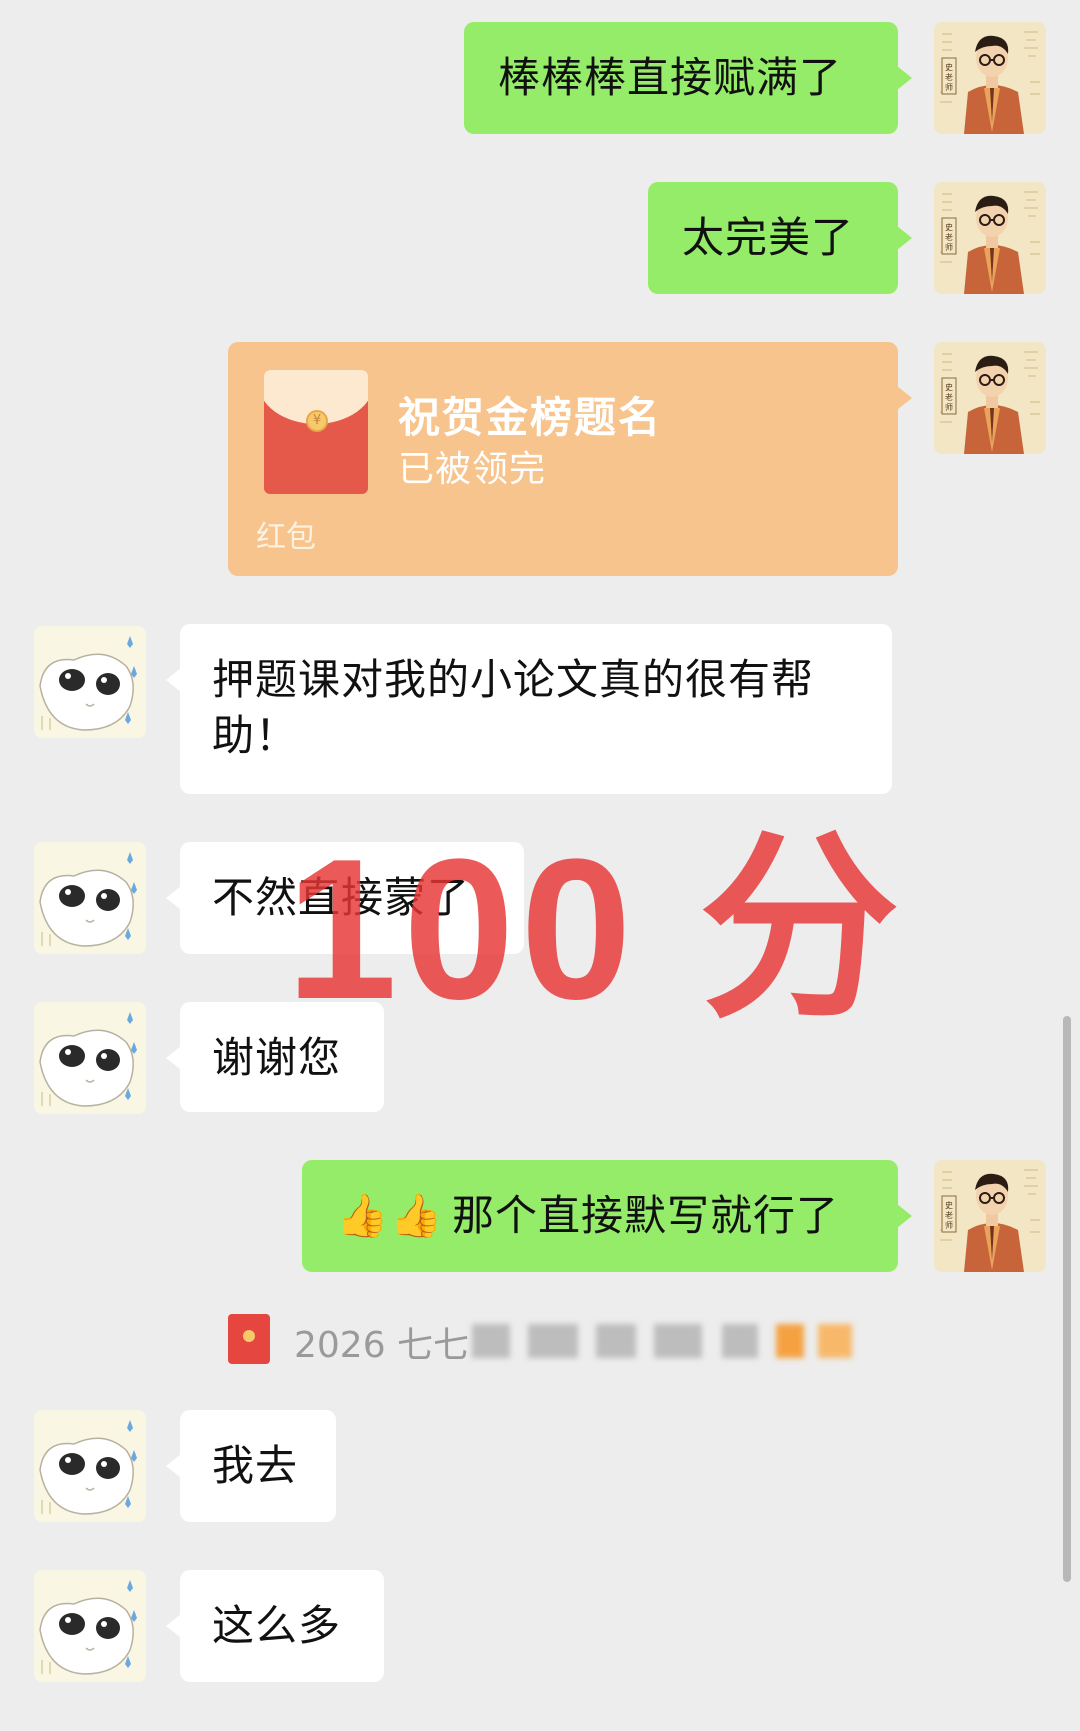 The height and width of the screenshot is (1731, 1080). I want to click on score-overlay-text: 100 分, so click(596, 929).